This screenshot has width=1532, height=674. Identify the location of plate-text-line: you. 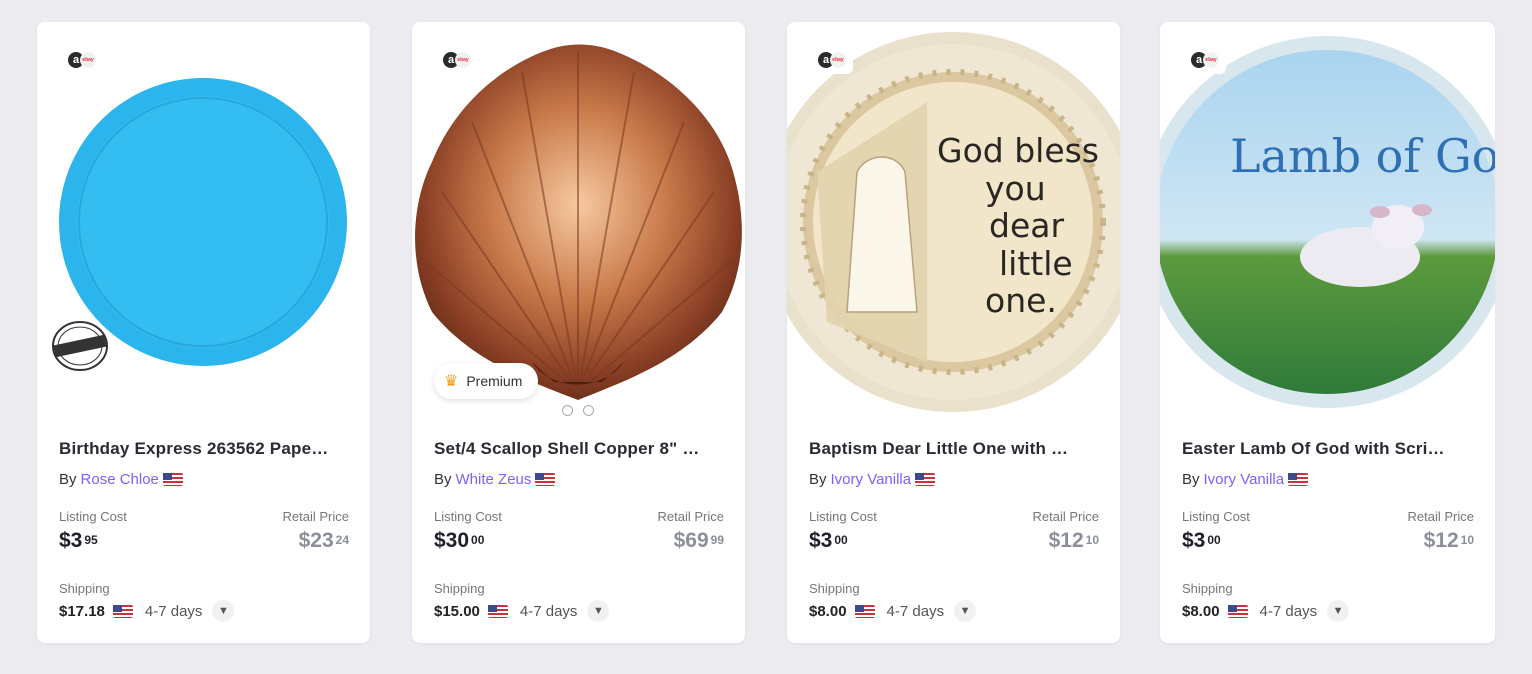
(1015, 188).